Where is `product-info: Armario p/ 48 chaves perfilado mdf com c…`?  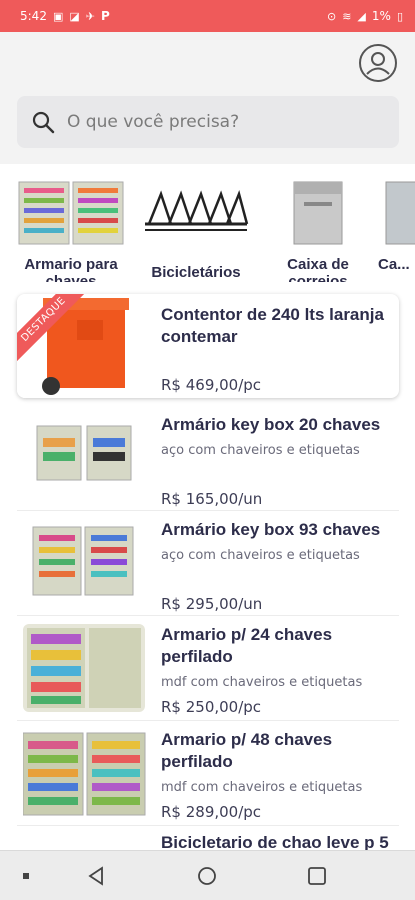
product-info: Armario p/ 48 chaves perfilado mdf com c… is located at coordinates (277, 775).